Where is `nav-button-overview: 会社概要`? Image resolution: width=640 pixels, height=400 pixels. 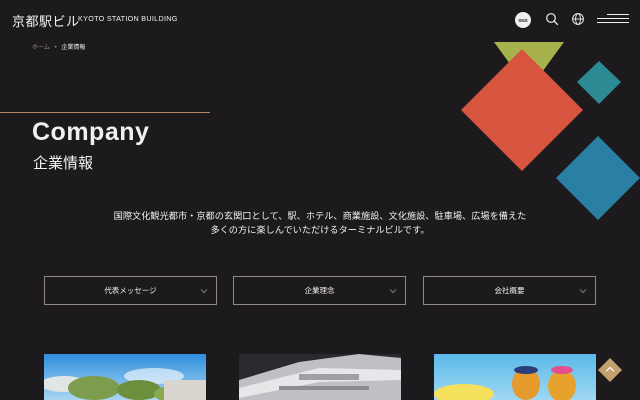 nav-button-overview: 会社概要 is located at coordinates (509, 290).